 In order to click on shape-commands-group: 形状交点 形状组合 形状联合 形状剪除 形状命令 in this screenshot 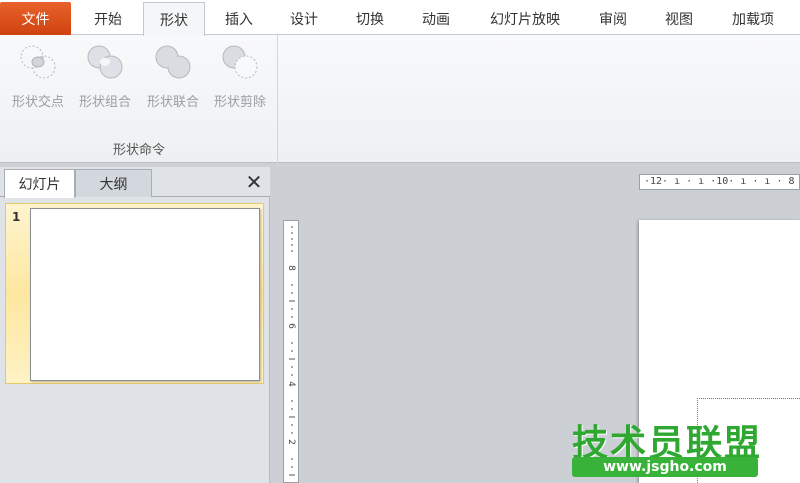, I will do `click(139, 99)`.